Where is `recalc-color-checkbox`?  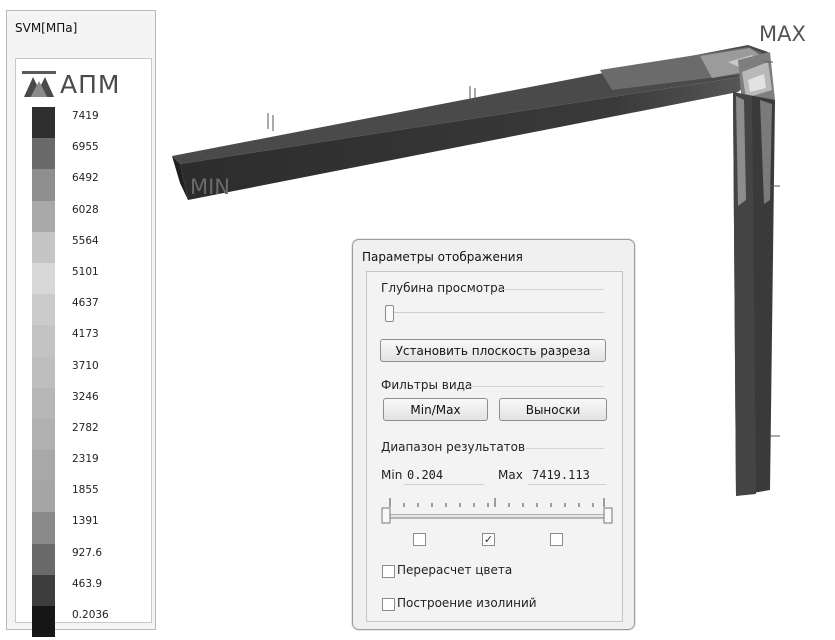
recalc-color-checkbox is located at coordinates (388, 571).